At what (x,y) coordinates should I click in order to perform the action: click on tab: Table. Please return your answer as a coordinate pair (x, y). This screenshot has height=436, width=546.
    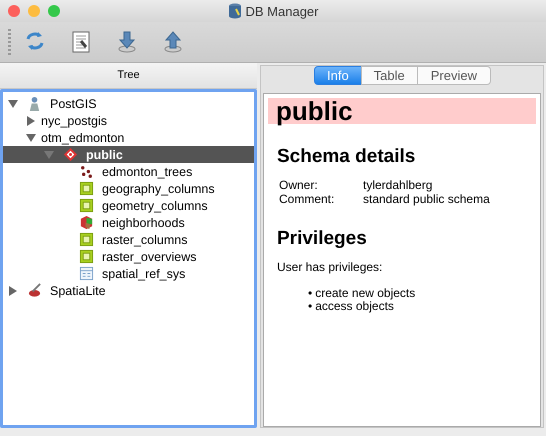
    Looking at the image, I should click on (389, 75).